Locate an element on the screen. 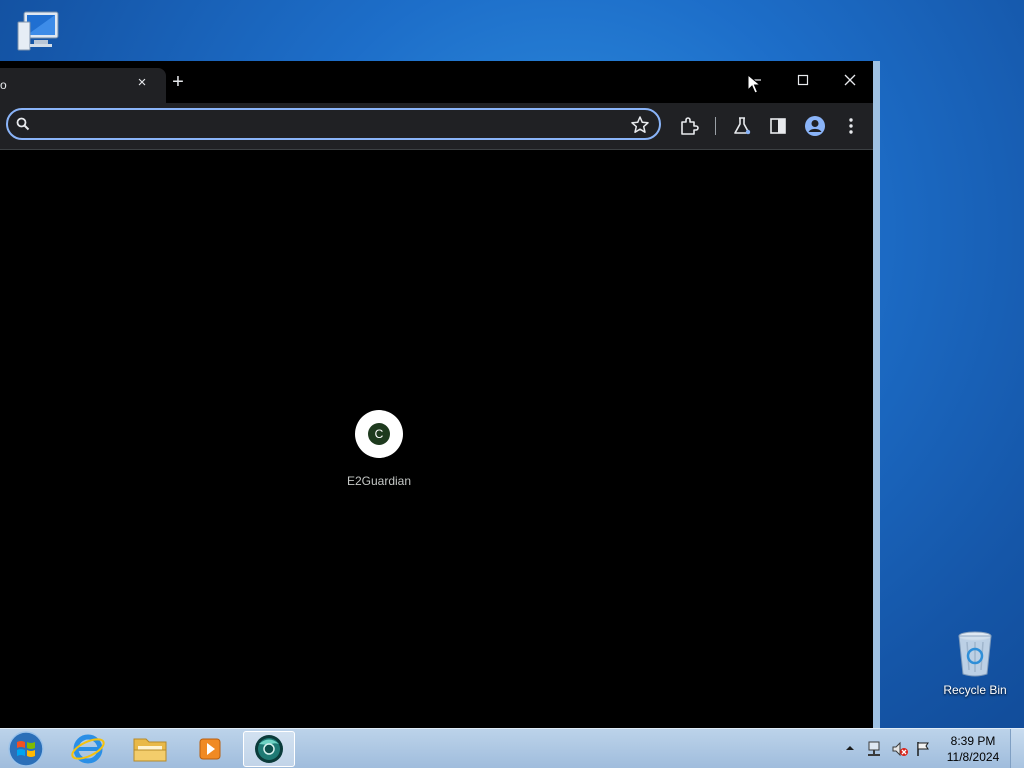  computer-desktop-icon is located at coordinates (40, 32).